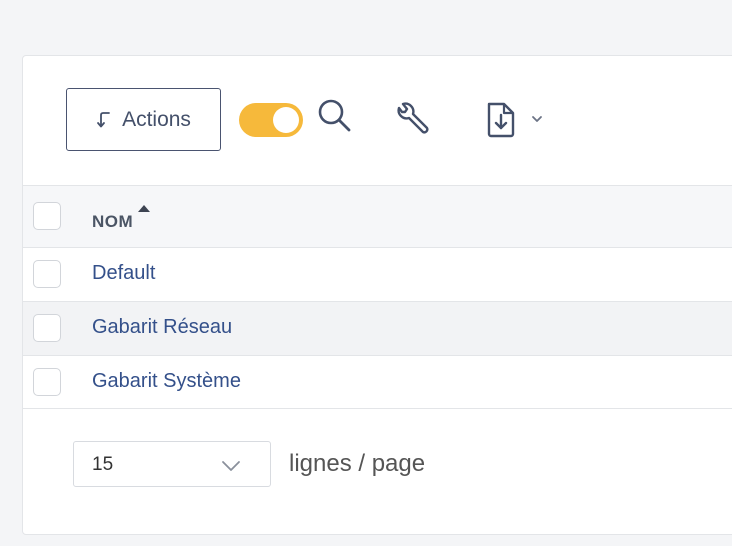 The width and height of the screenshot is (732, 546). I want to click on sort-ascending-icon, so click(144, 208).